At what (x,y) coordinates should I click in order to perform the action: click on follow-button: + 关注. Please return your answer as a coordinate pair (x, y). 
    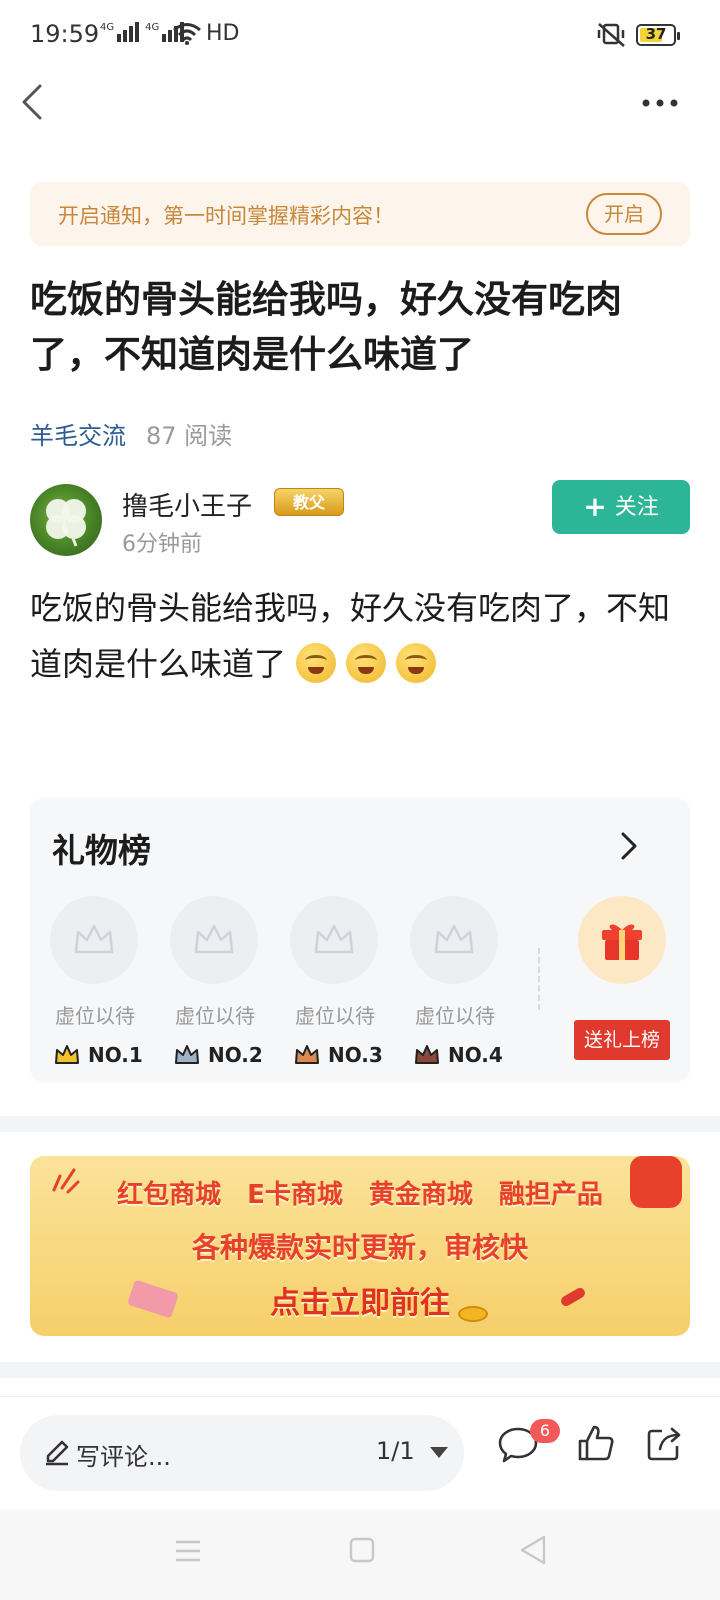
    Looking at the image, I should click on (621, 507).